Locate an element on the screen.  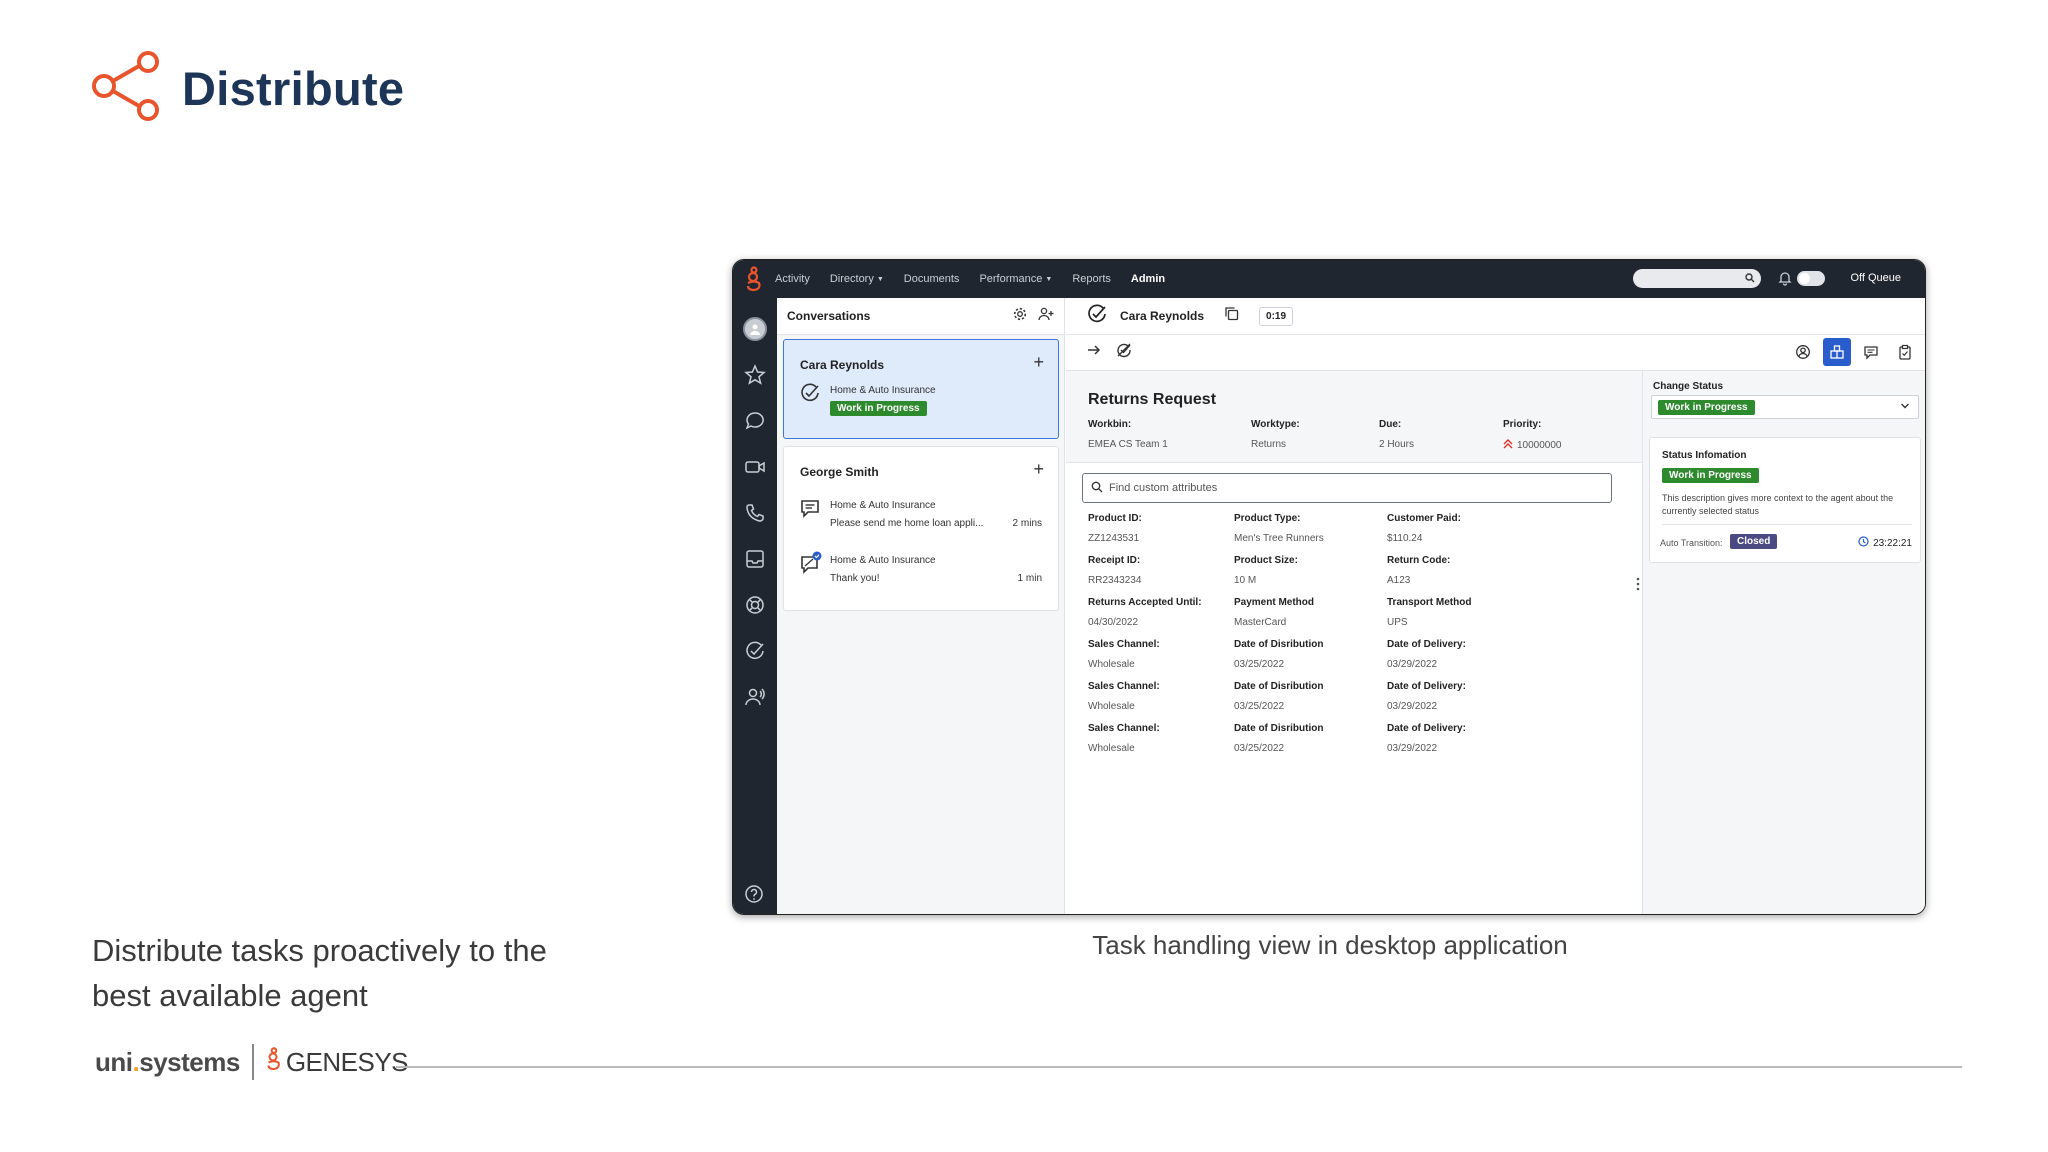
status-dropdown: Work in Progress is located at coordinates (1785, 407).